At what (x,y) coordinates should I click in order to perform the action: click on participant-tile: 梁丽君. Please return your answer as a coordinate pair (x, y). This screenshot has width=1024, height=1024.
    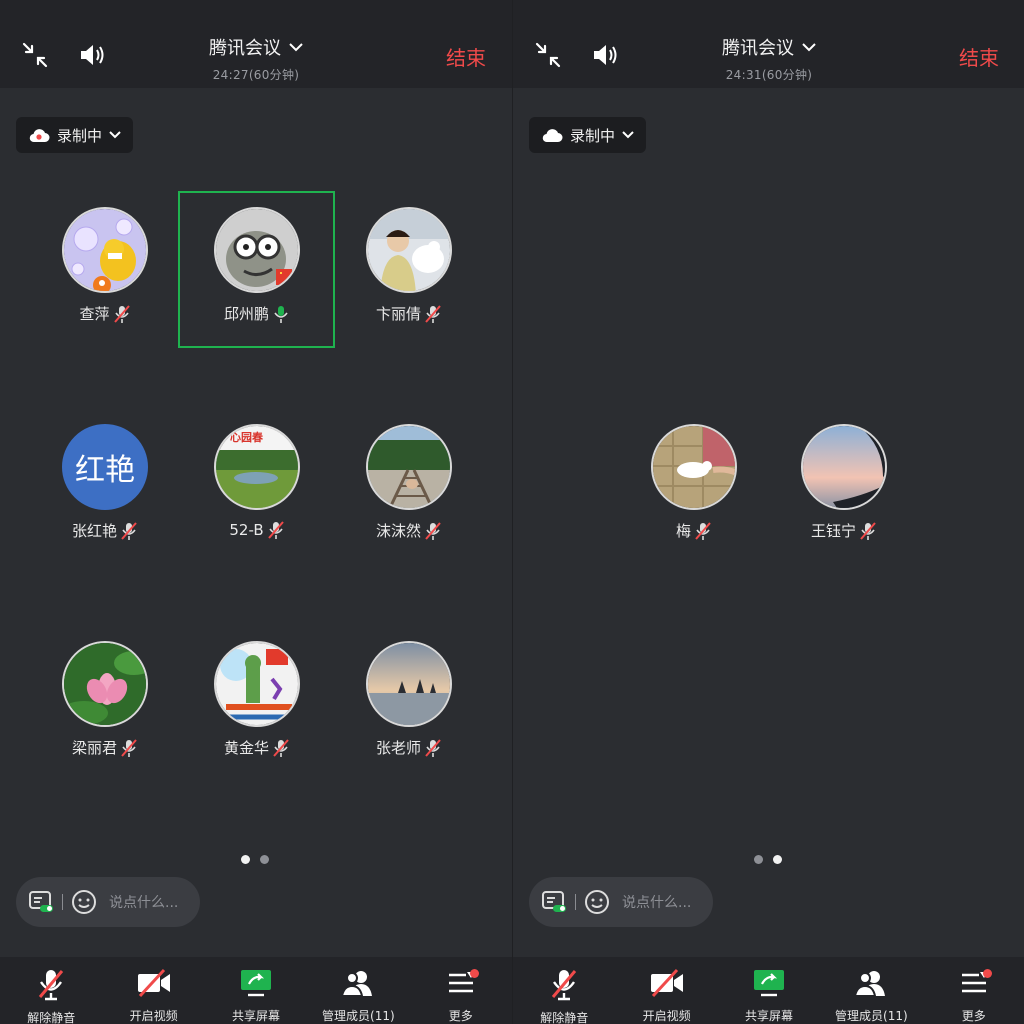
    Looking at the image, I should click on (104, 711).